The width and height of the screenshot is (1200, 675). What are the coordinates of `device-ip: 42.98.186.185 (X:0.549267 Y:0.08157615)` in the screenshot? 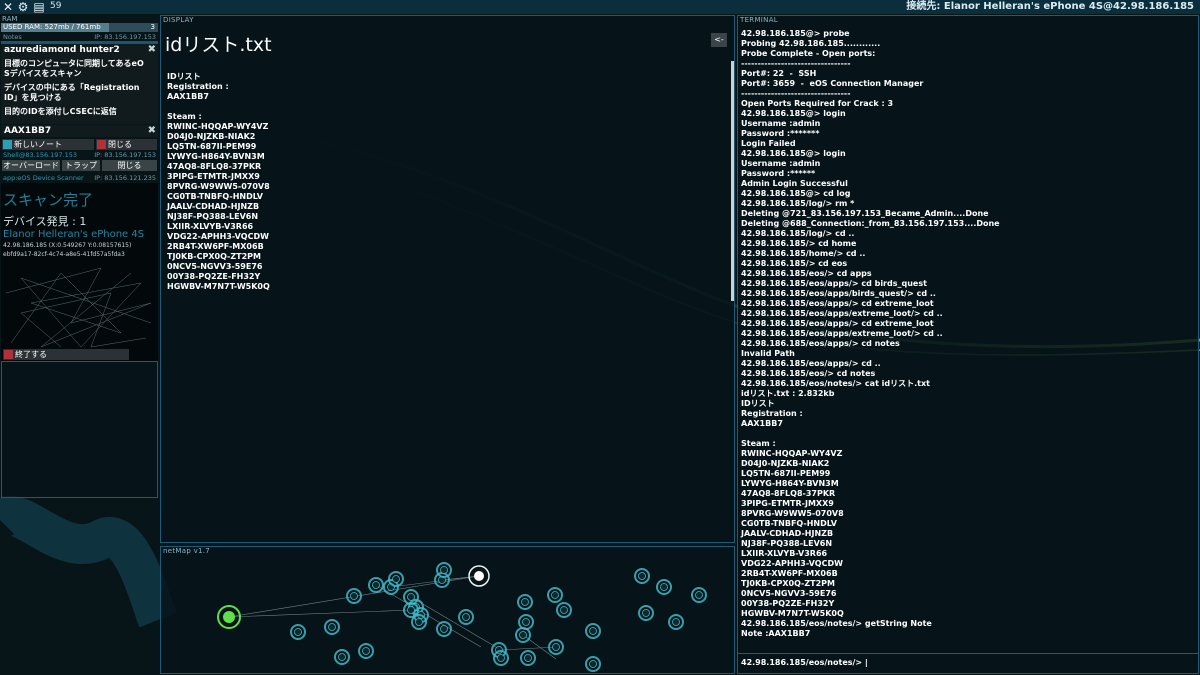 It's located at (67, 245).